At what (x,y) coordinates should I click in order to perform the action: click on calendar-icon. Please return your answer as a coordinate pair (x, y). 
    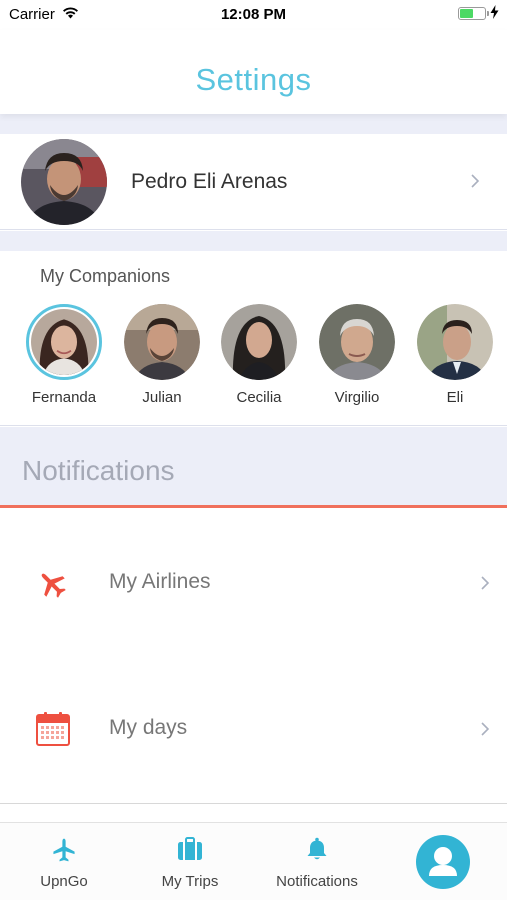
    Looking at the image, I should click on (53, 731).